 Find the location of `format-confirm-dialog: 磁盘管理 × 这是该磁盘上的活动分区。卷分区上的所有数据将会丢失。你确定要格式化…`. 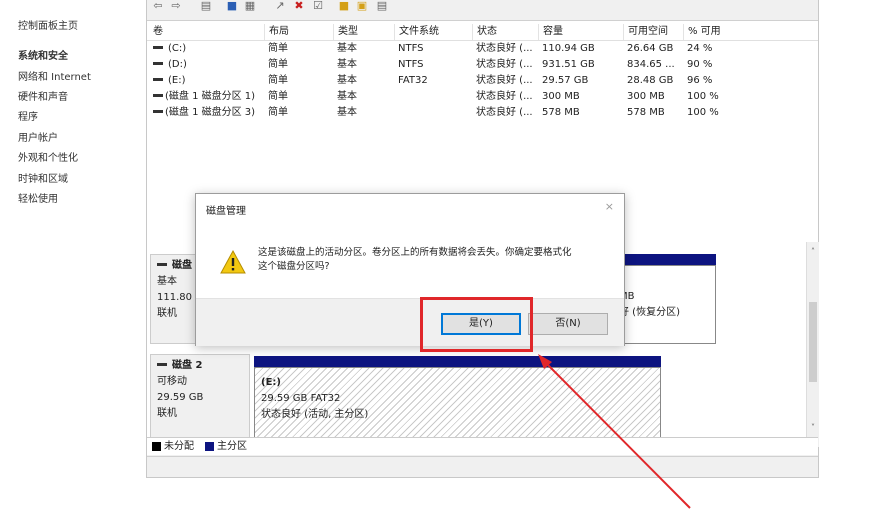

format-confirm-dialog: 磁盘管理 × 这是该磁盘上的活动分区。卷分区上的所有数据将会丢失。你确定要格式化… is located at coordinates (410, 269).